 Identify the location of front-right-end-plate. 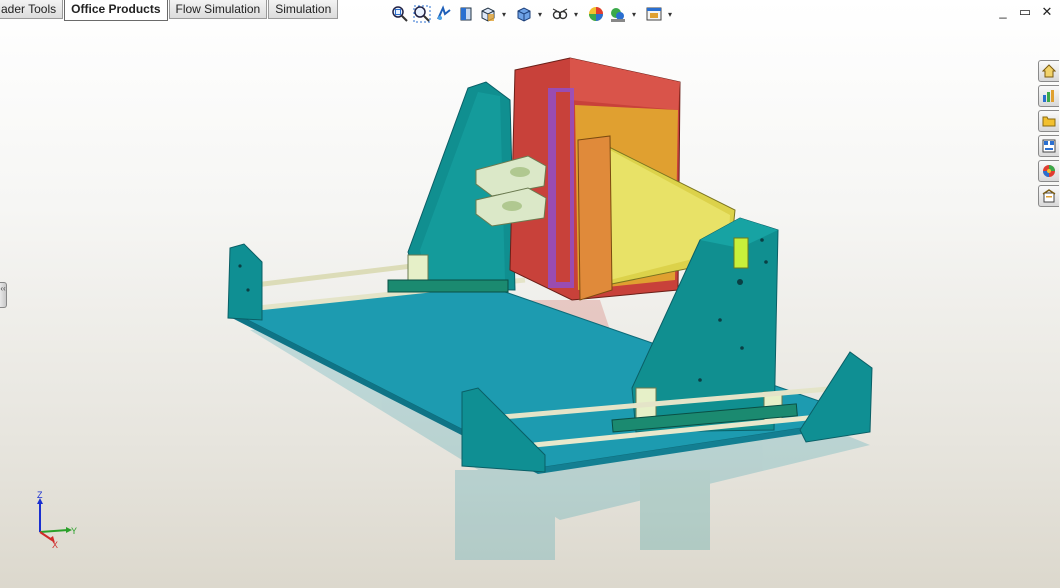
(836, 397).